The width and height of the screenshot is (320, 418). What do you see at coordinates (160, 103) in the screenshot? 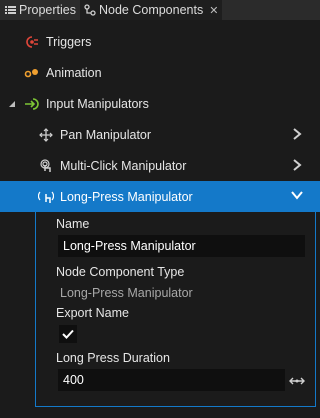
I see `tree-item-input-manipulators: Input Manipulators` at bounding box center [160, 103].